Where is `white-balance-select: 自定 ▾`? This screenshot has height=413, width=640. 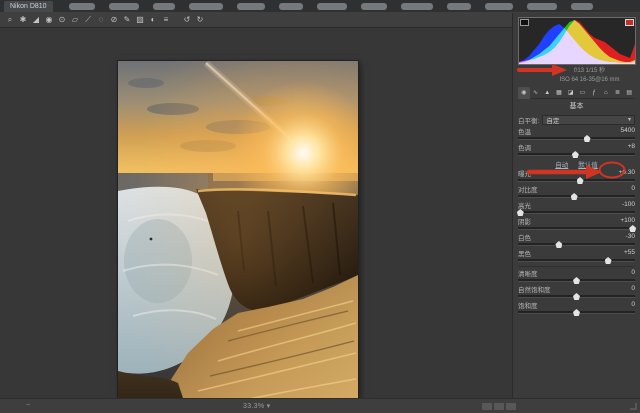
white-balance-select: 自定 ▾ is located at coordinates (588, 119).